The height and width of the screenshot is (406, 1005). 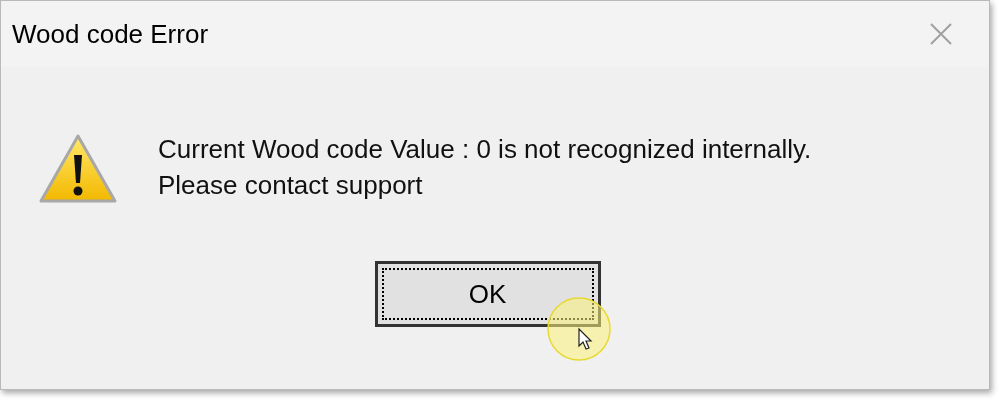 What do you see at coordinates (487, 294) in the screenshot?
I see `ok-button: OK` at bounding box center [487, 294].